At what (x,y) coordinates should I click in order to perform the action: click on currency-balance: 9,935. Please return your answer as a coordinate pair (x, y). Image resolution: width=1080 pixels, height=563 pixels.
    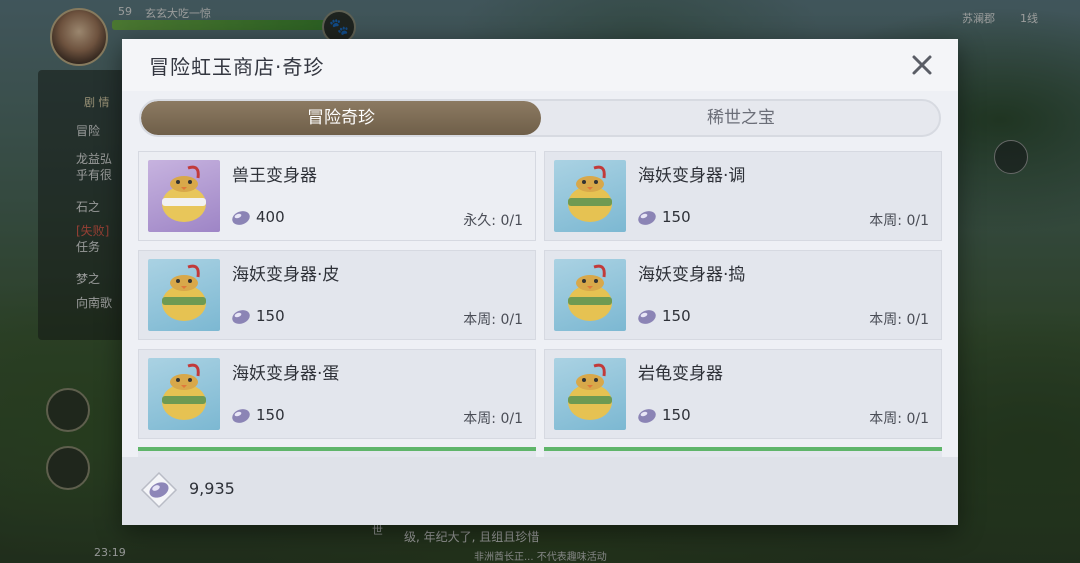
    Looking at the image, I should click on (212, 488).